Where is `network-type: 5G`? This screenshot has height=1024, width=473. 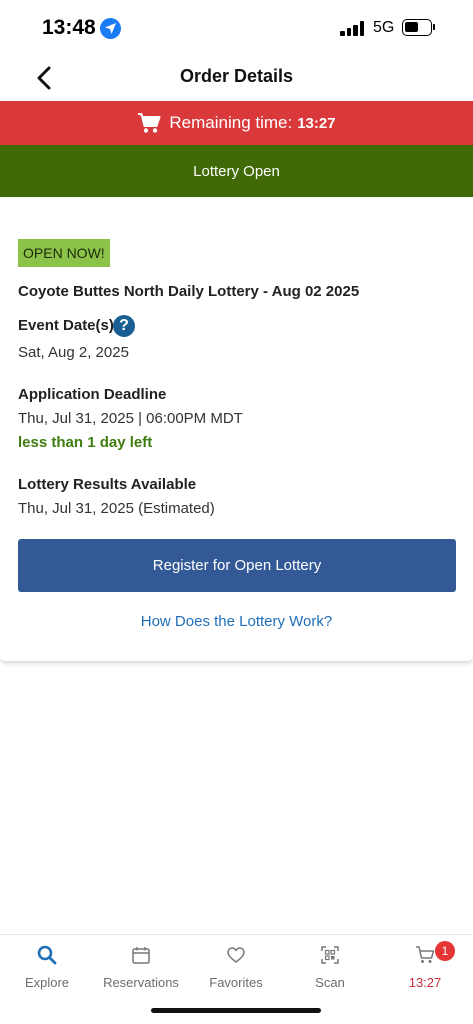 network-type: 5G is located at coordinates (384, 27).